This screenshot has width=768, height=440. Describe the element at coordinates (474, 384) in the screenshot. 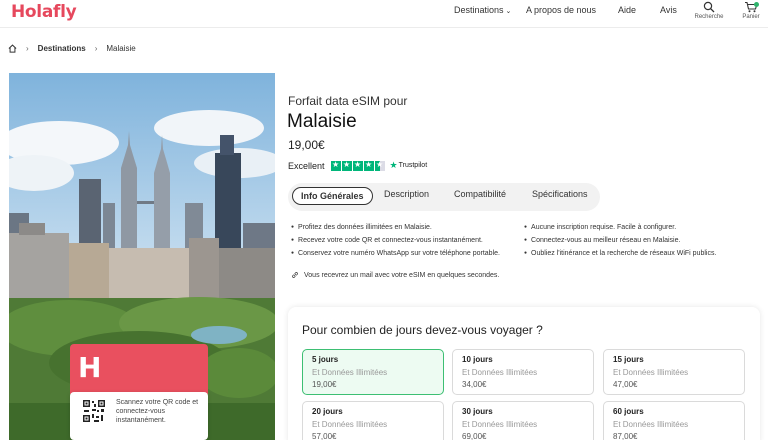

I see `plan-price: 34,00€` at that location.